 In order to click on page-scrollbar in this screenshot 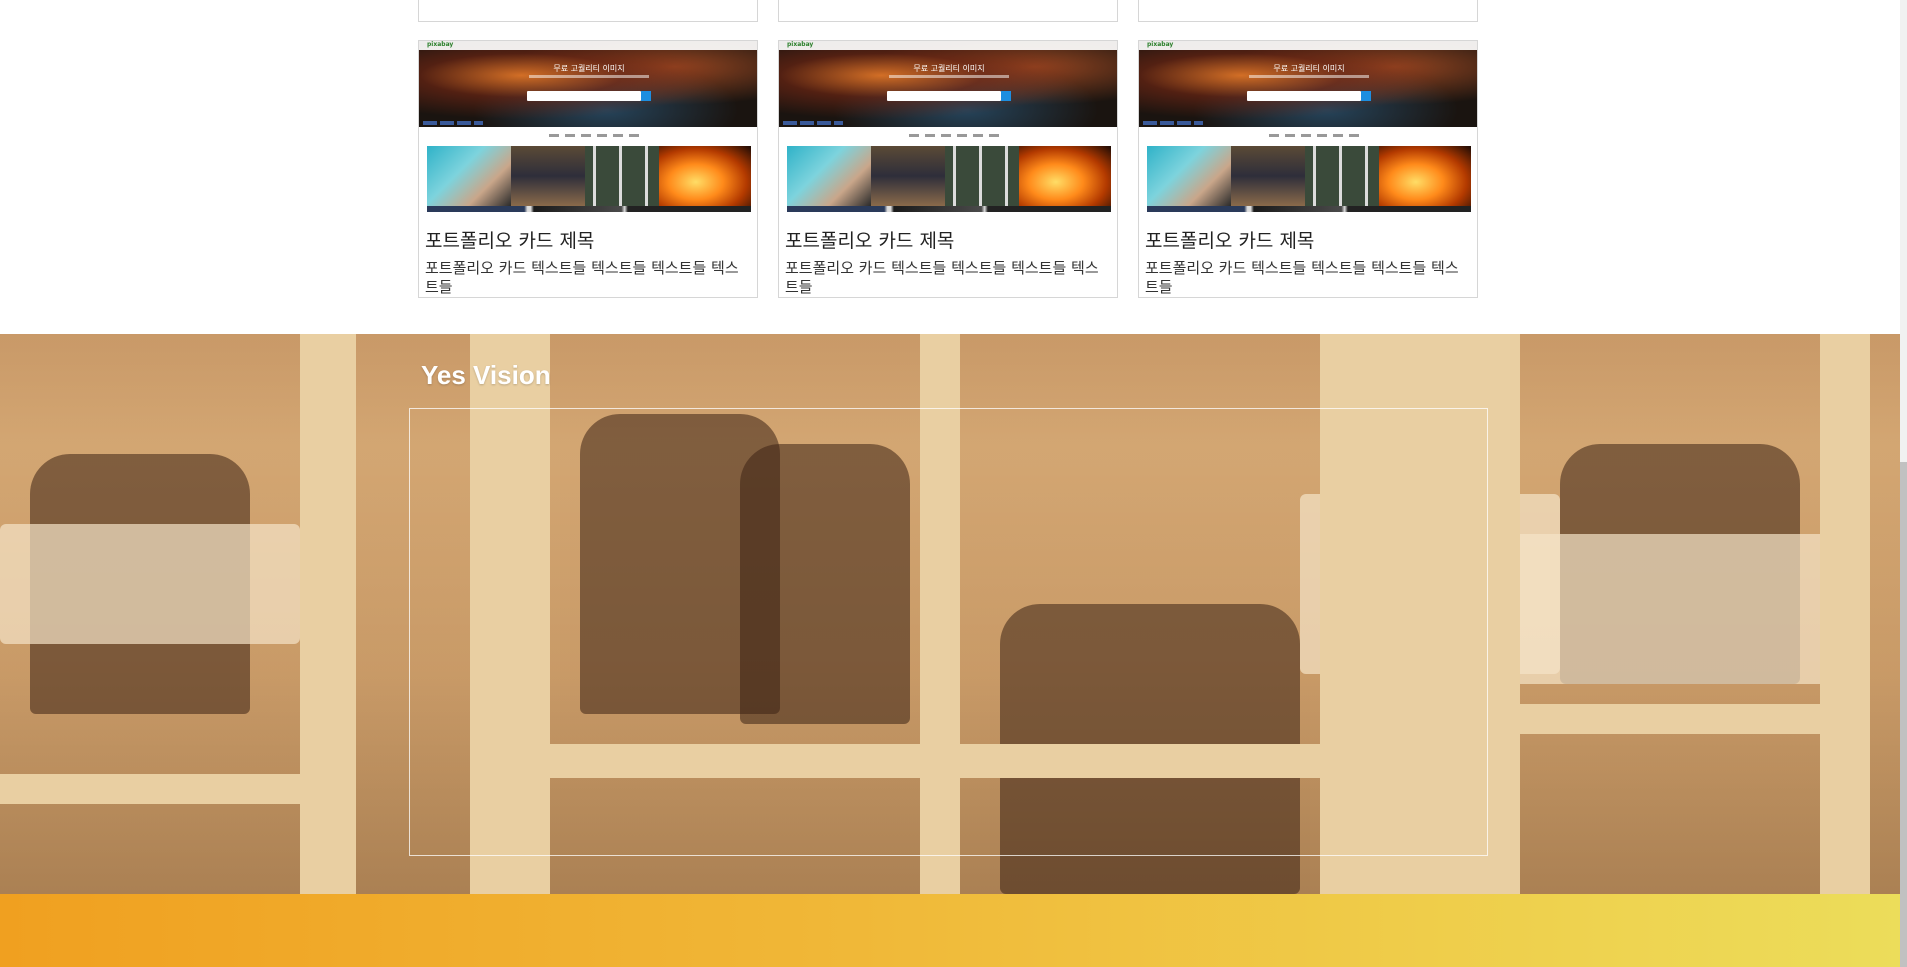, I will do `click(1903, 483)`.